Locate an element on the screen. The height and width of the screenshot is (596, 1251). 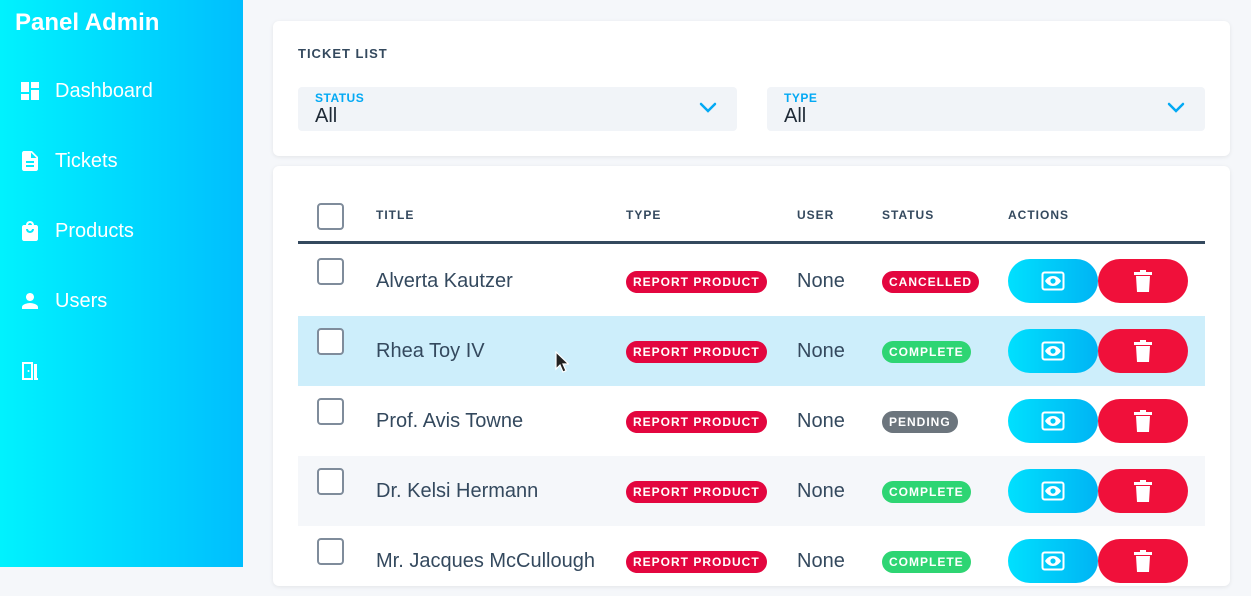
sidebar-item-logout is located at coordinates (121, 371).